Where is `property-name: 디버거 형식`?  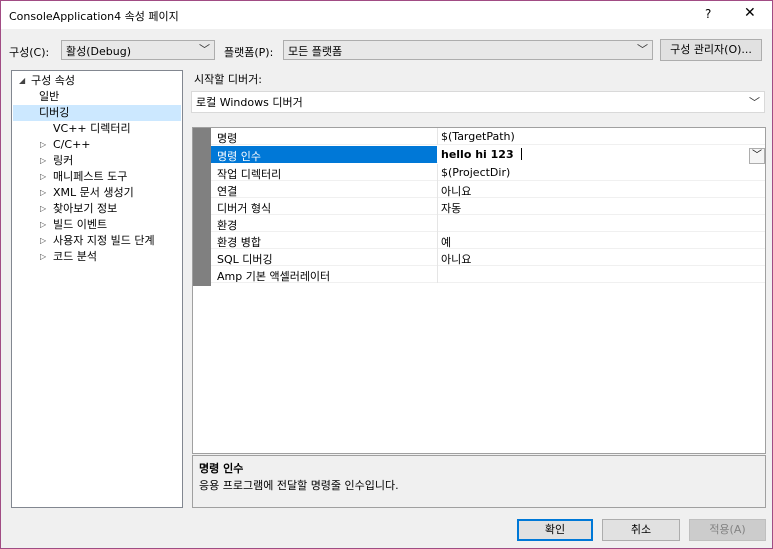 property-name: 디버거 형식 is located at coordinates (244, 208).